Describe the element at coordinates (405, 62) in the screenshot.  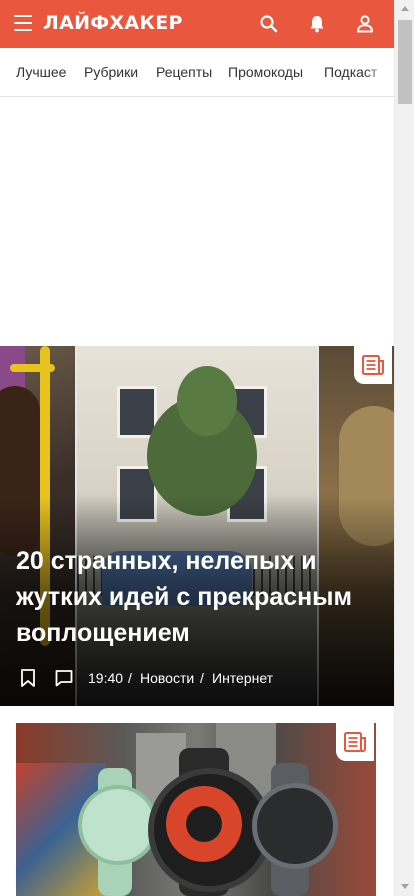
I see `scrollbar-thumb` at that location.